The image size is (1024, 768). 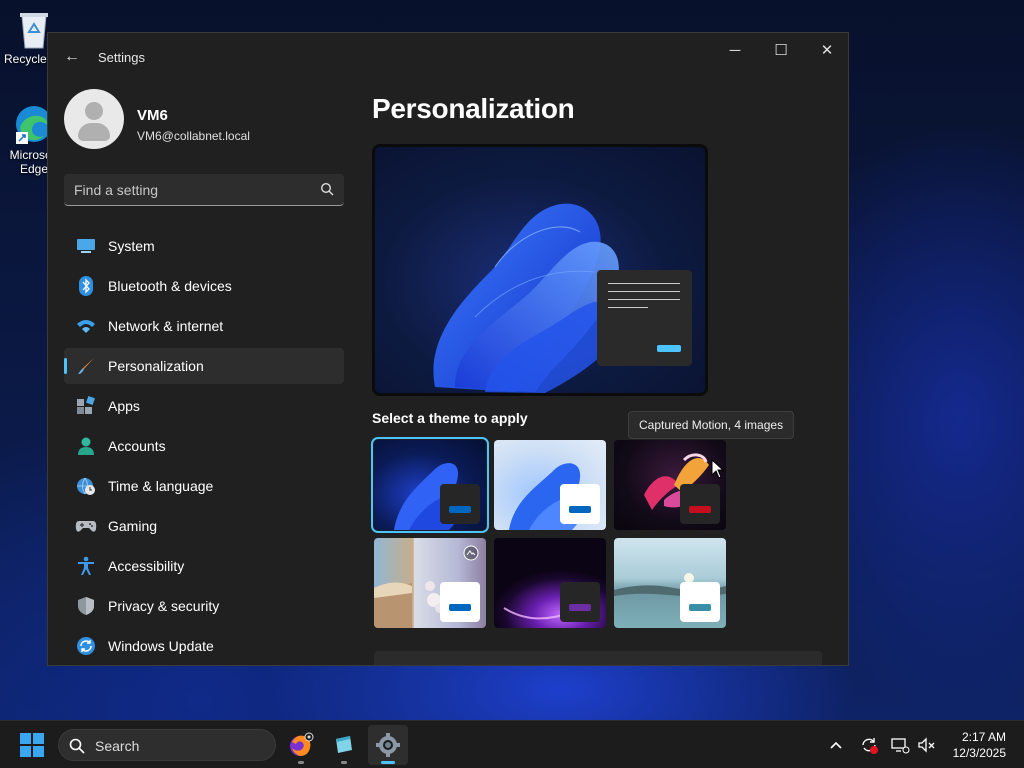 What do you see at coordinates (124, 406) in the screenshot?
I see `sidebar-item-label: Apps` at bounding box center [124, 406].